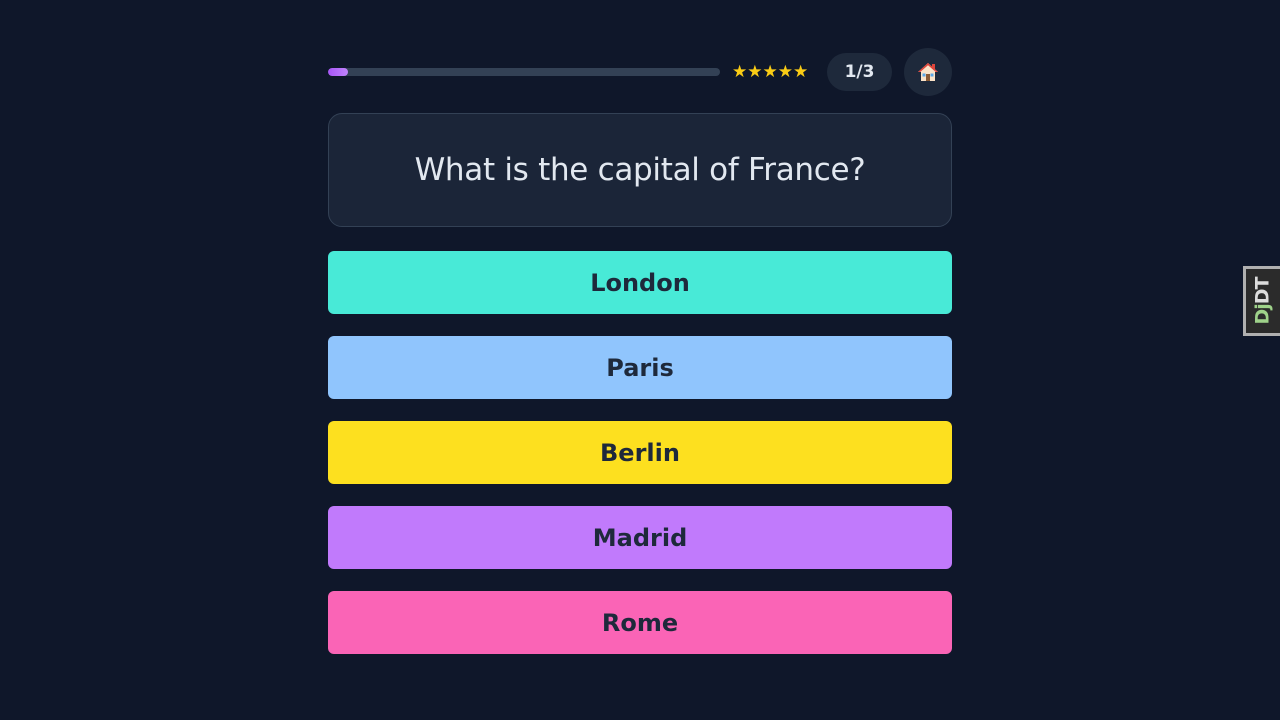  I want to click on star-rating: ★★★★★, so click(770, 72).